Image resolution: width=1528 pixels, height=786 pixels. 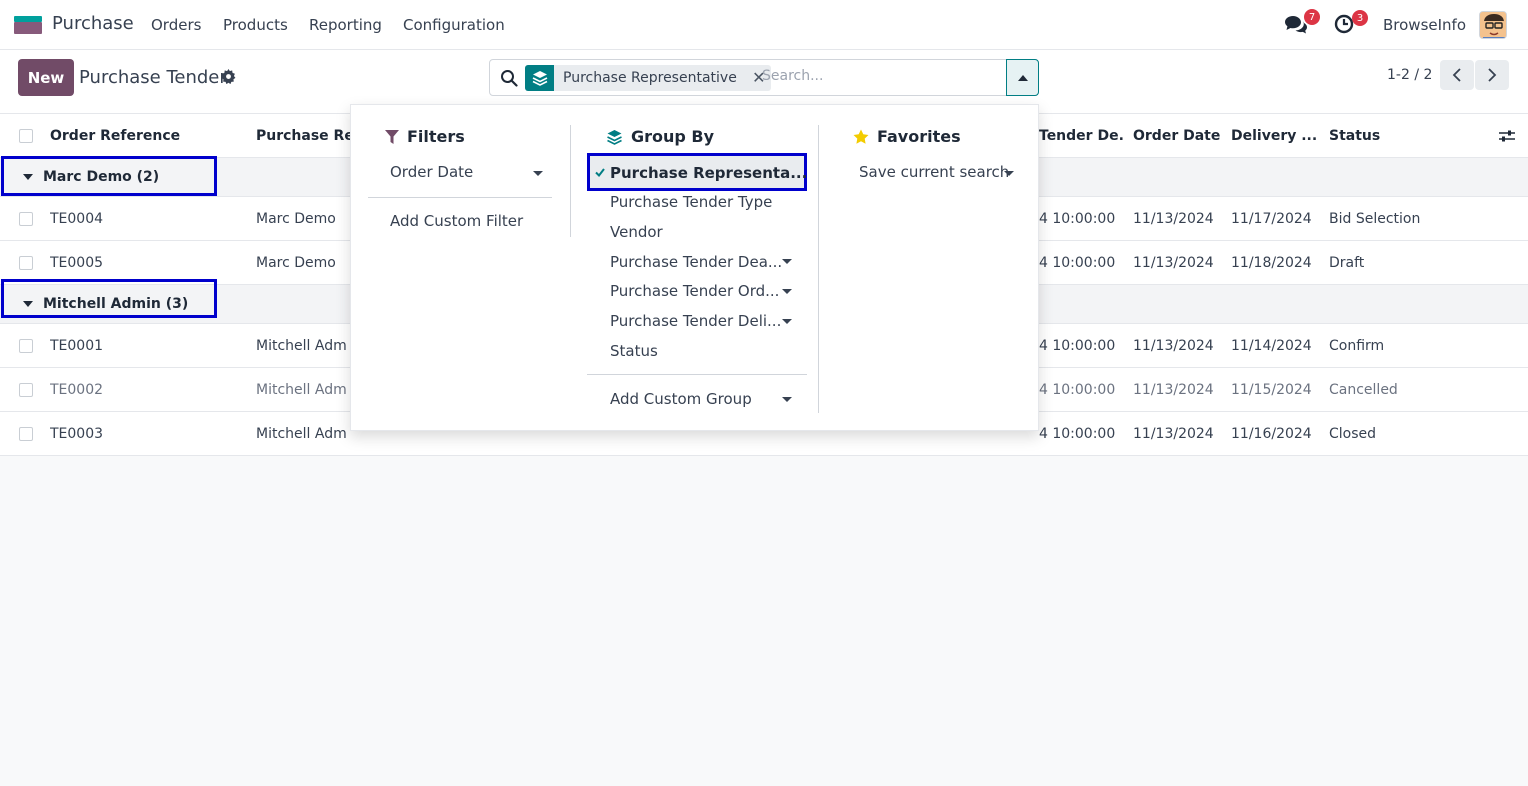 I want to click on column-order-reference: Order Reference, so click(x=145, y=135).